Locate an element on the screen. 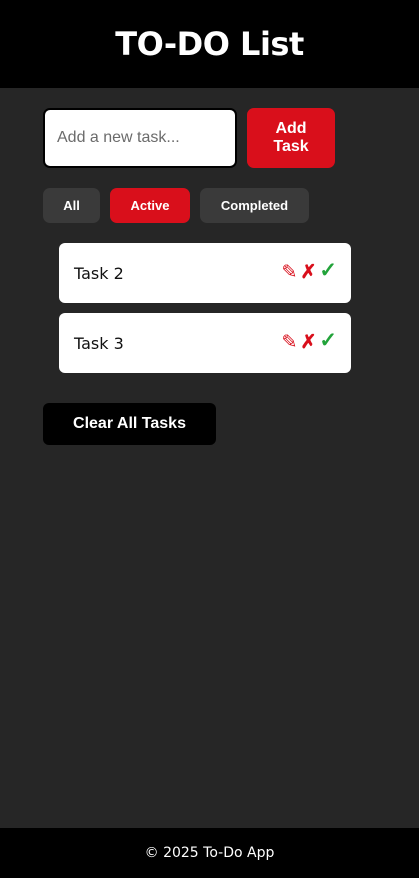  filter-completed-button: Completed is located at coordinates (254, 205).